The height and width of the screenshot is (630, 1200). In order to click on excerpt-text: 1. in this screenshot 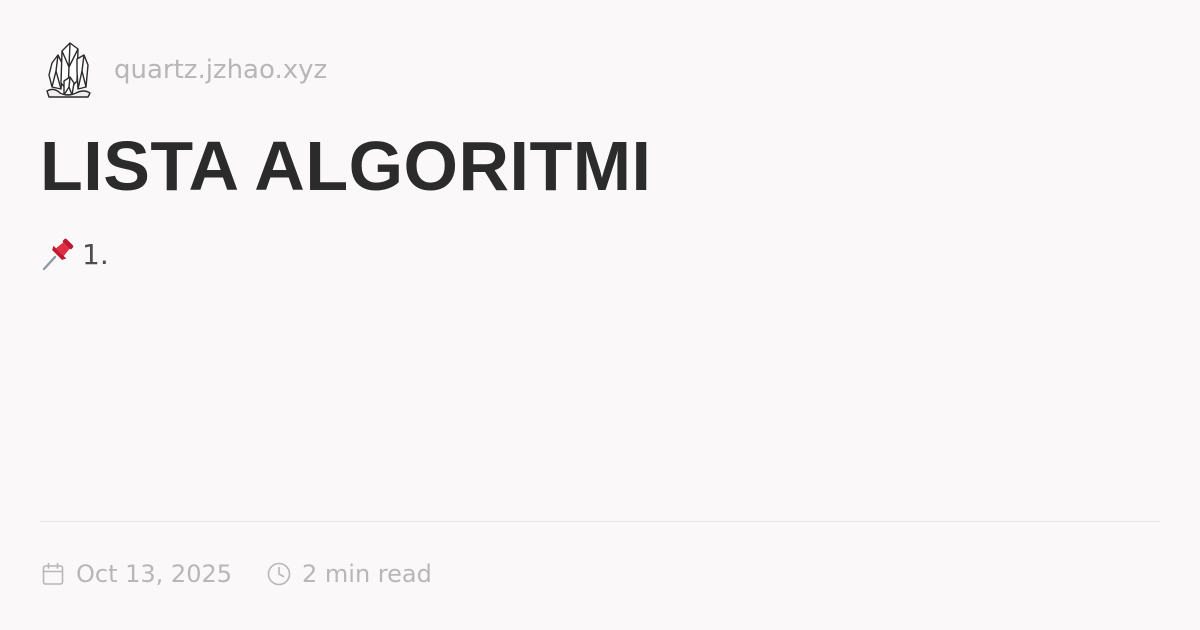, I will do `click(95, 254)`.